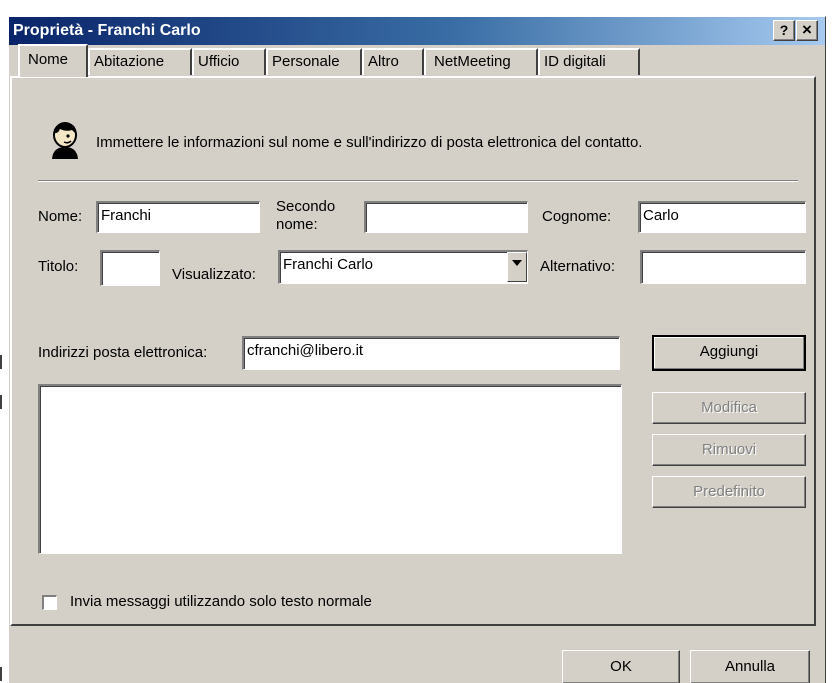 Image resolution: width=834 pixels, height=683 pixels. I want to click on tab-altro: Altro, so click(393, 61).